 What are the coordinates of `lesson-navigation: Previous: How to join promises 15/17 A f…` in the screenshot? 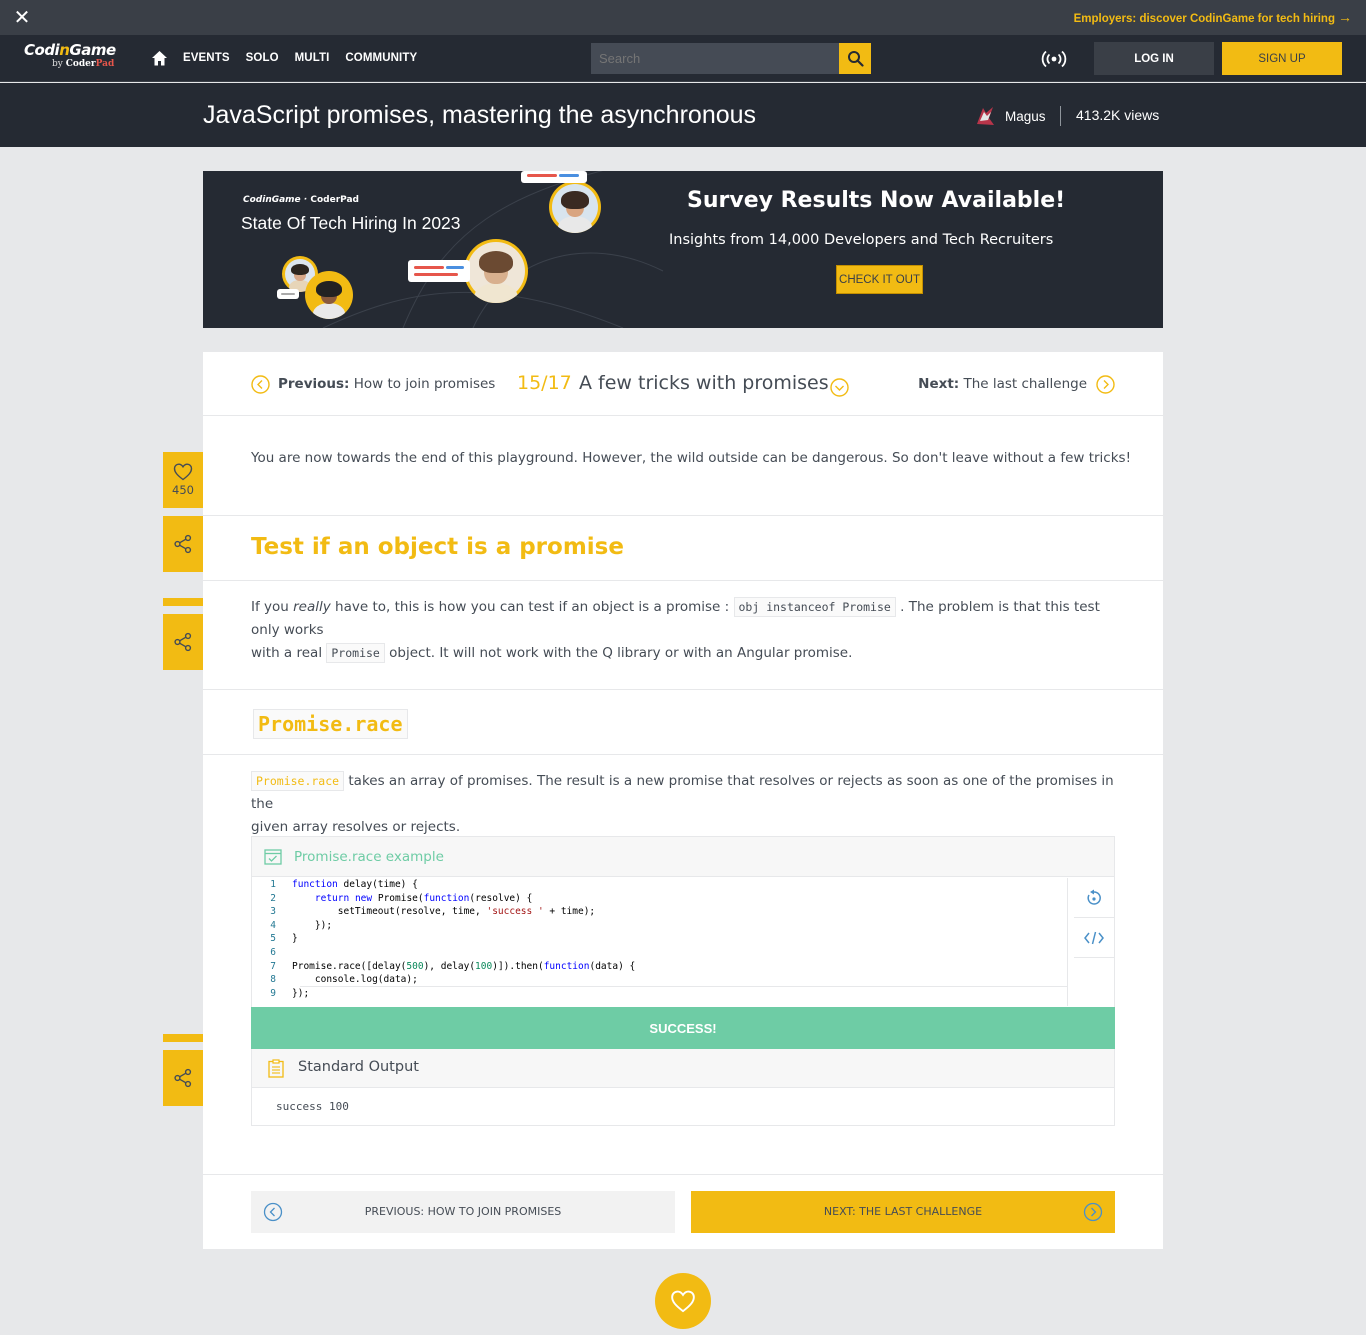 It's located at (683, 384).